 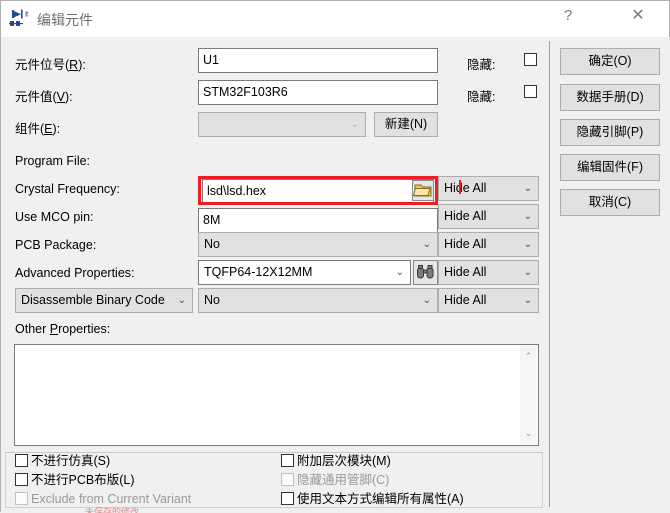 I want to click on cancel-button: 取消(C), so click(x=610, y=202).